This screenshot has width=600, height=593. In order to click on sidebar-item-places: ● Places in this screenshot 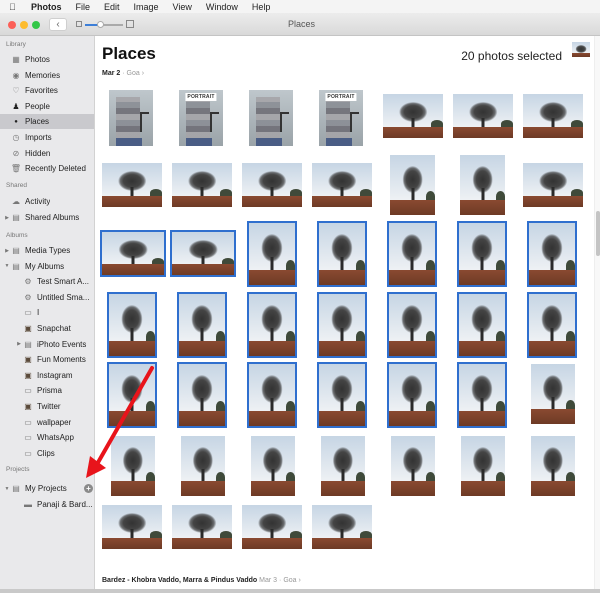, I will do `click(47, 122)`.